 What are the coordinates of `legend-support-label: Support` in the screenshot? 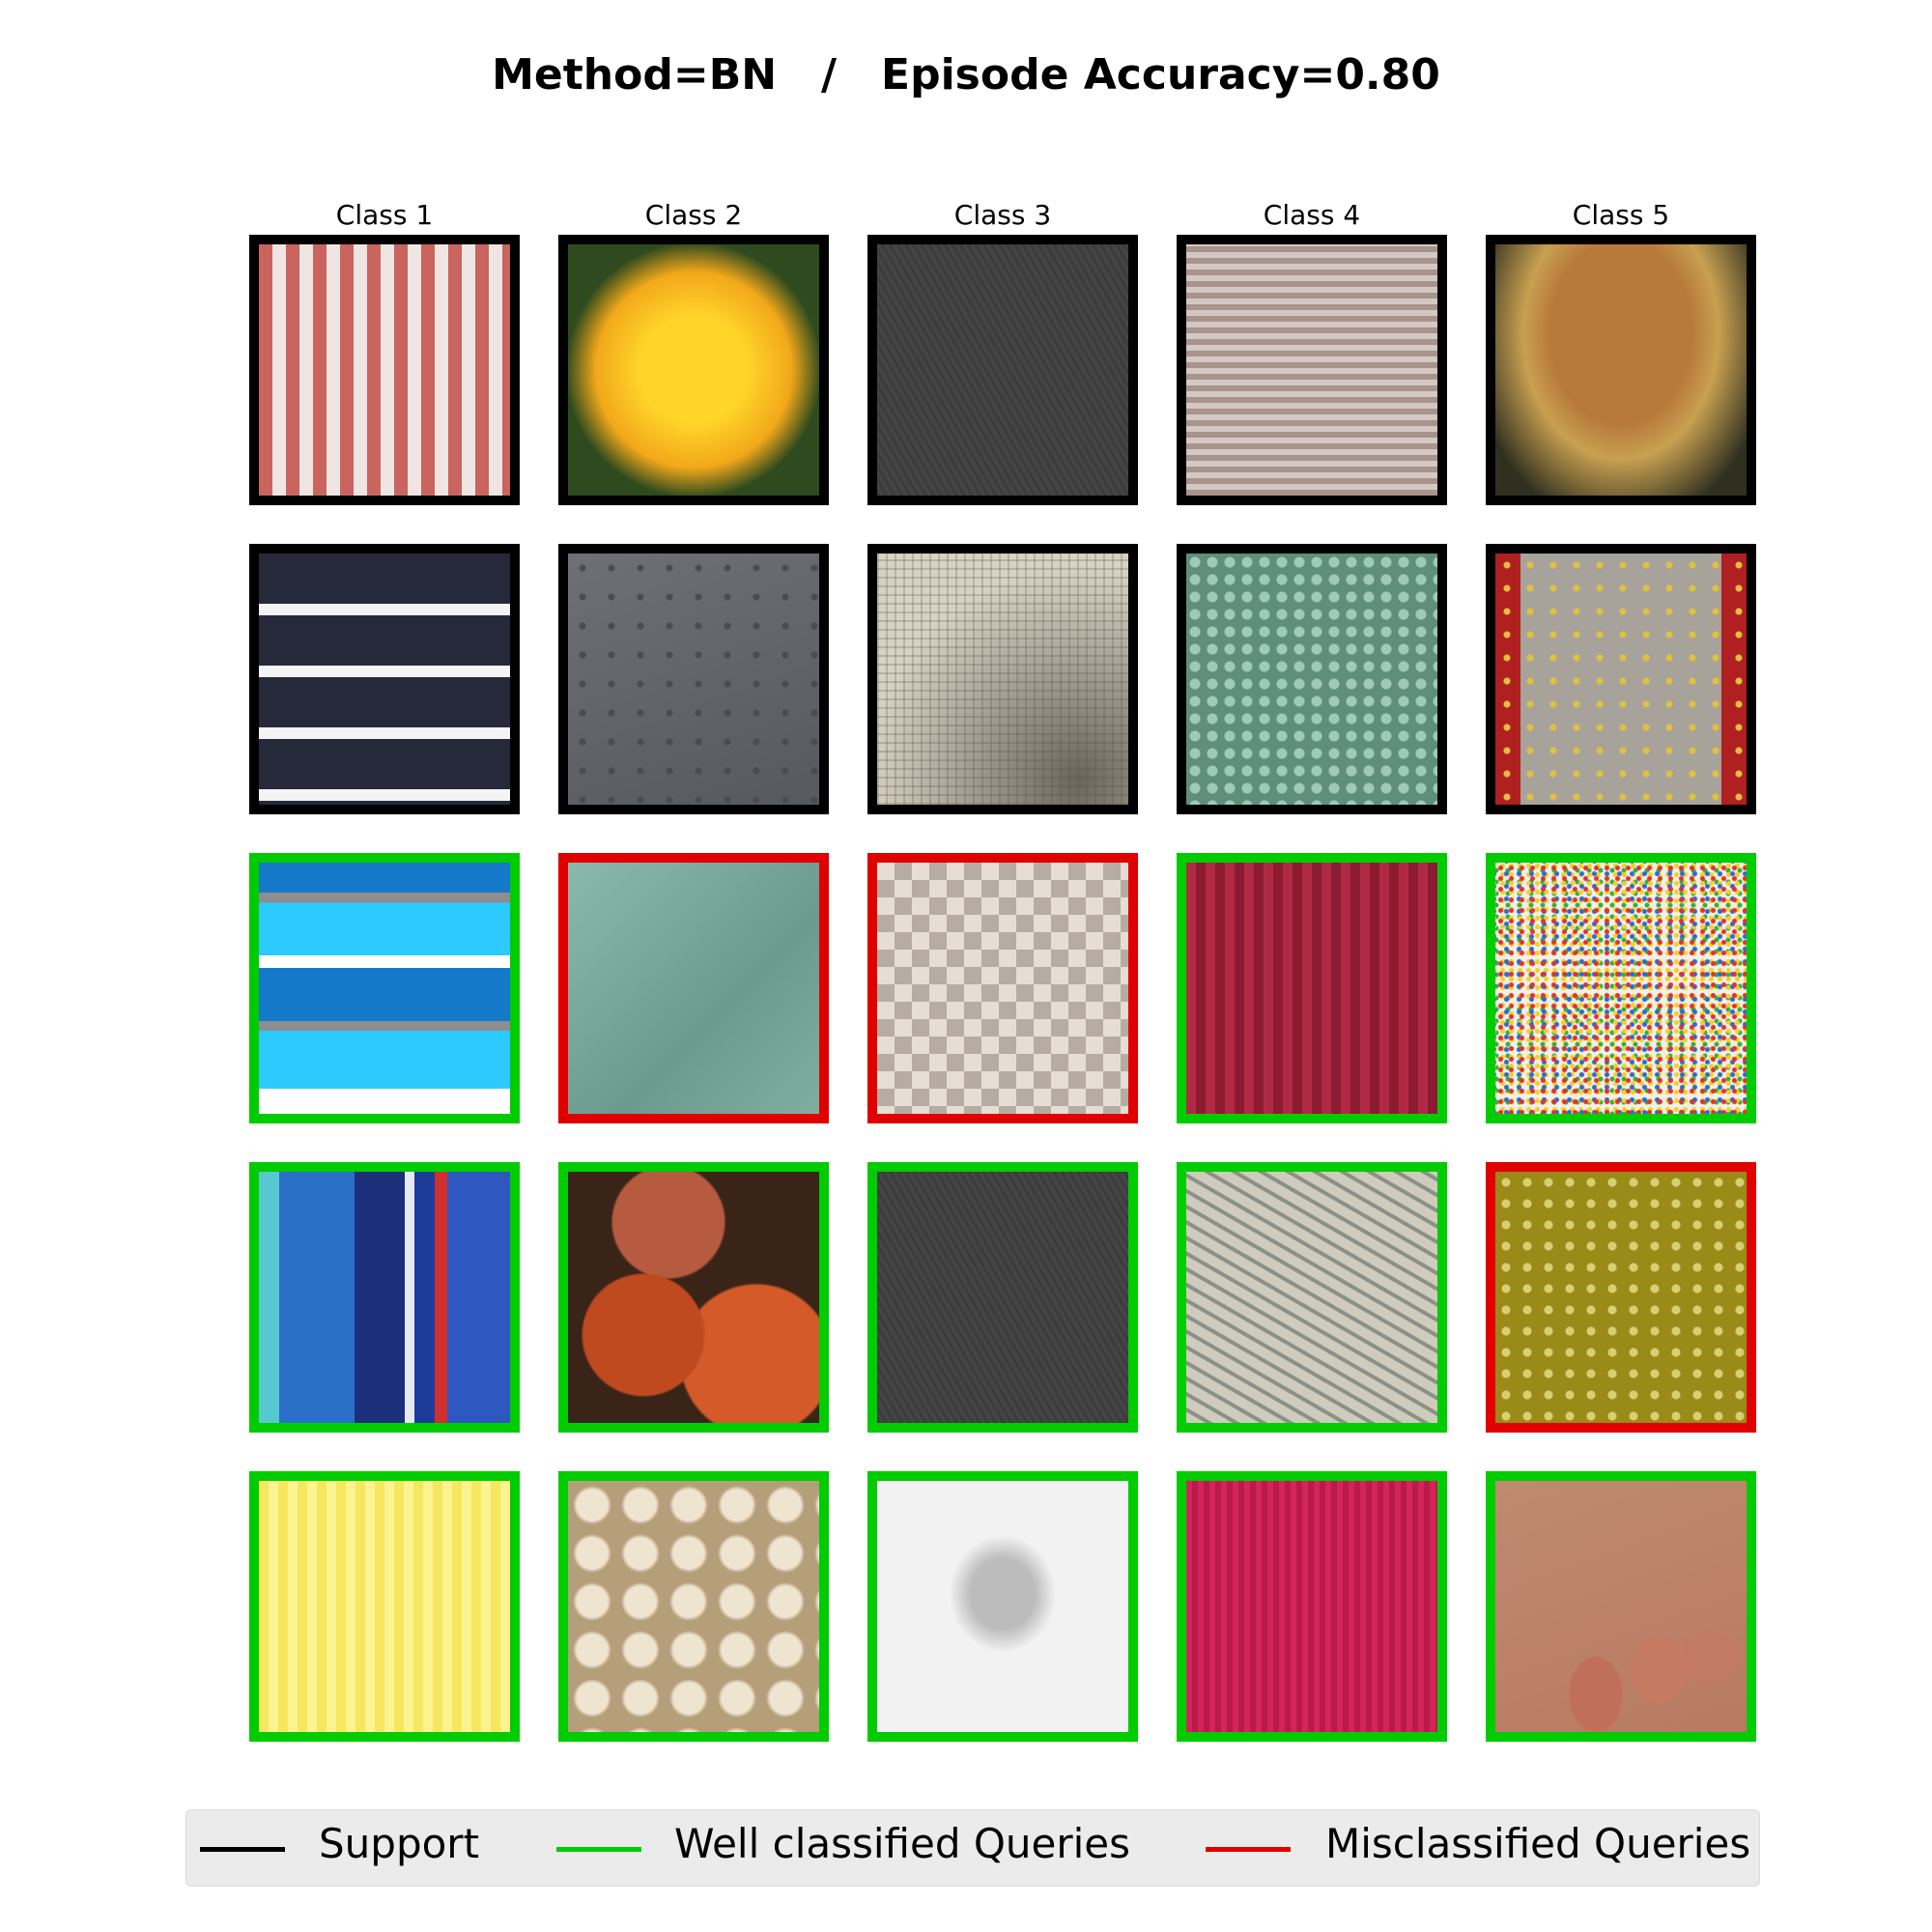 It's located at (399, 1843).